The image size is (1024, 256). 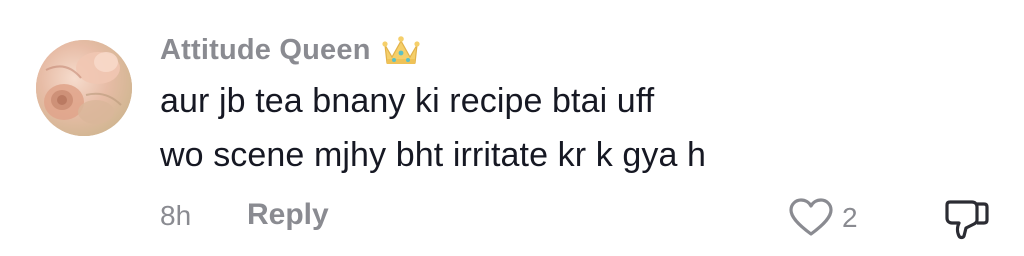 What do you see at coordinates (176, 215) in the screenshot?
I see `timestamp: 8h` at bounding box center [176, 215].